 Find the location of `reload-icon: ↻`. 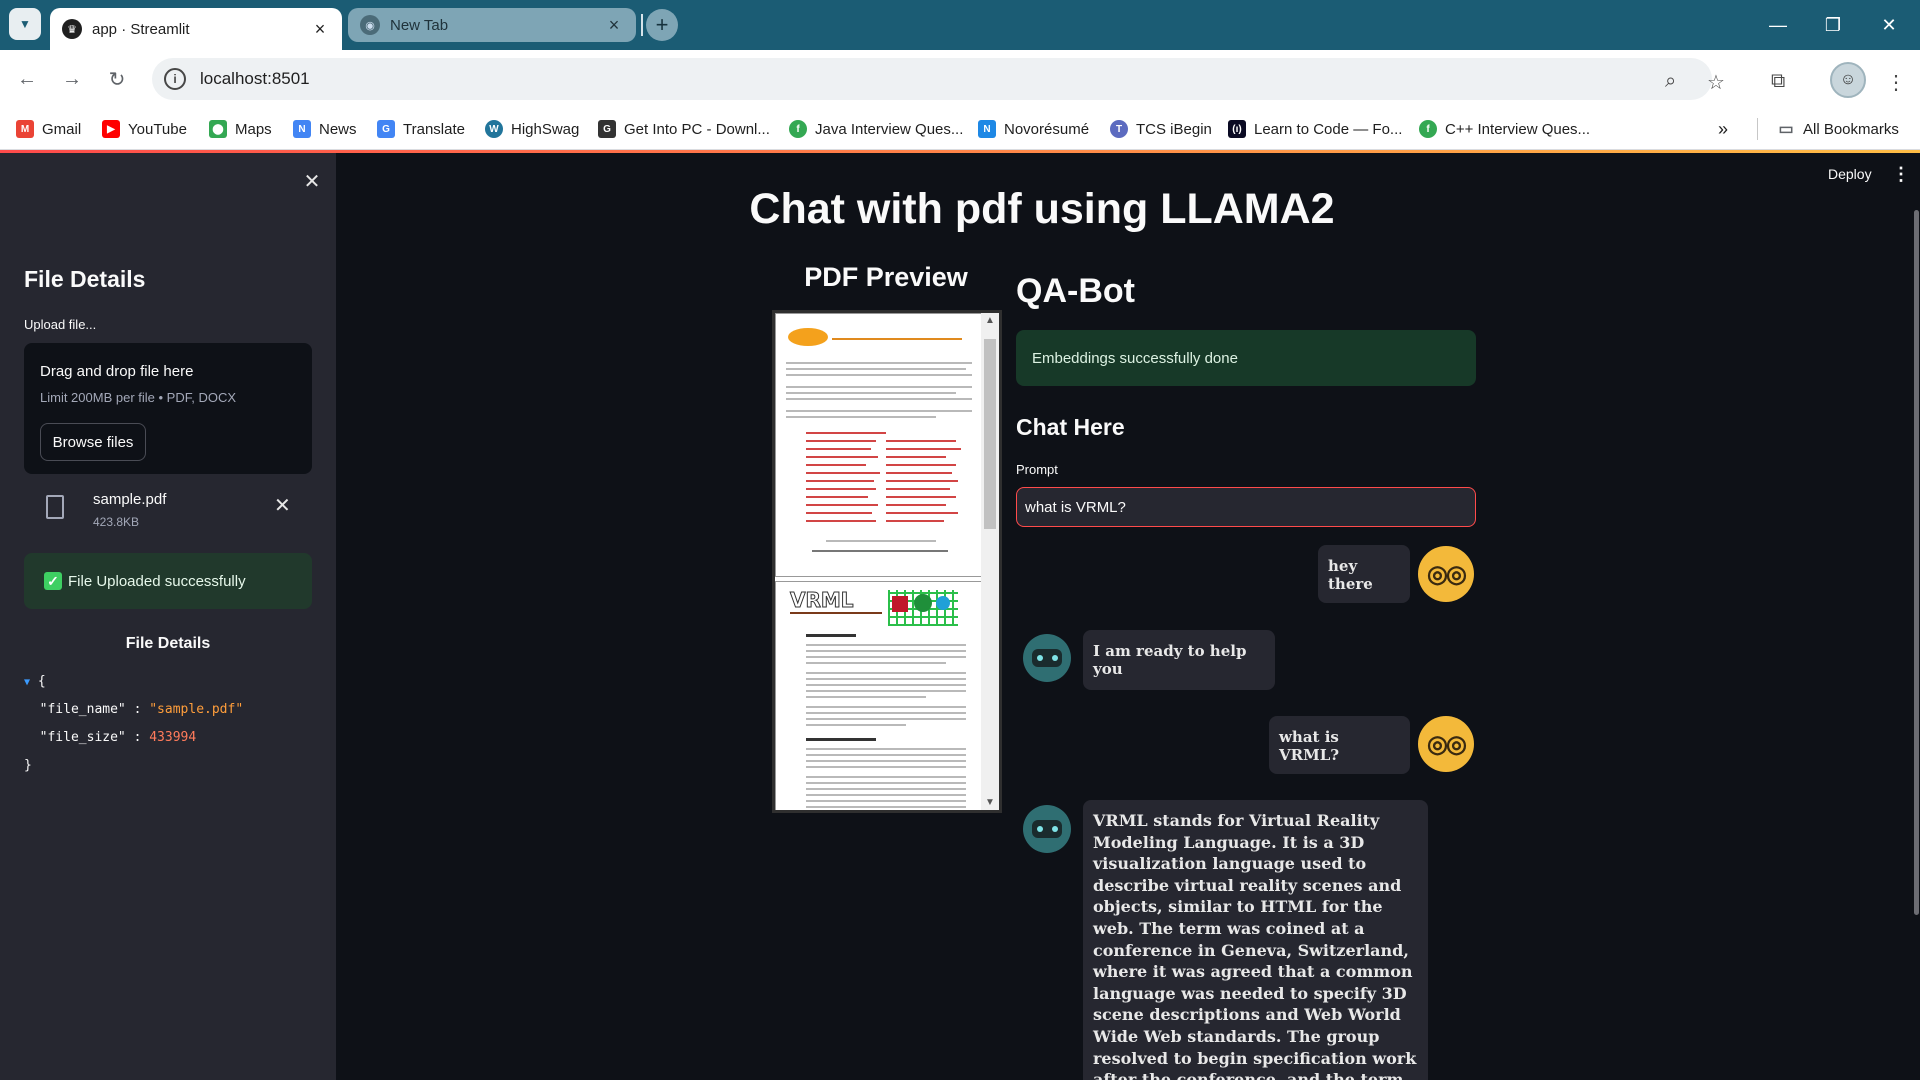

reload-icon: ↻ is located at coordinates (117, 79).